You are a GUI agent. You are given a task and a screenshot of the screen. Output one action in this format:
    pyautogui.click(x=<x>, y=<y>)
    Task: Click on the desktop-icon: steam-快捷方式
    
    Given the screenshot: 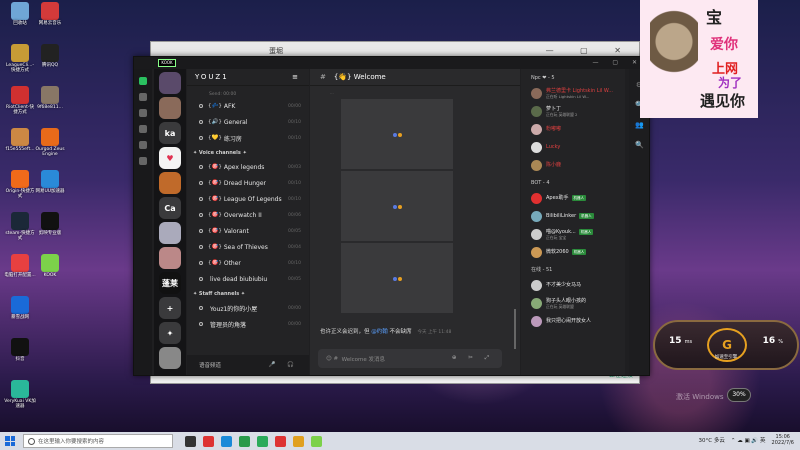 What is the action you would take?
    pyautogui.click(x=20, y=226)
    